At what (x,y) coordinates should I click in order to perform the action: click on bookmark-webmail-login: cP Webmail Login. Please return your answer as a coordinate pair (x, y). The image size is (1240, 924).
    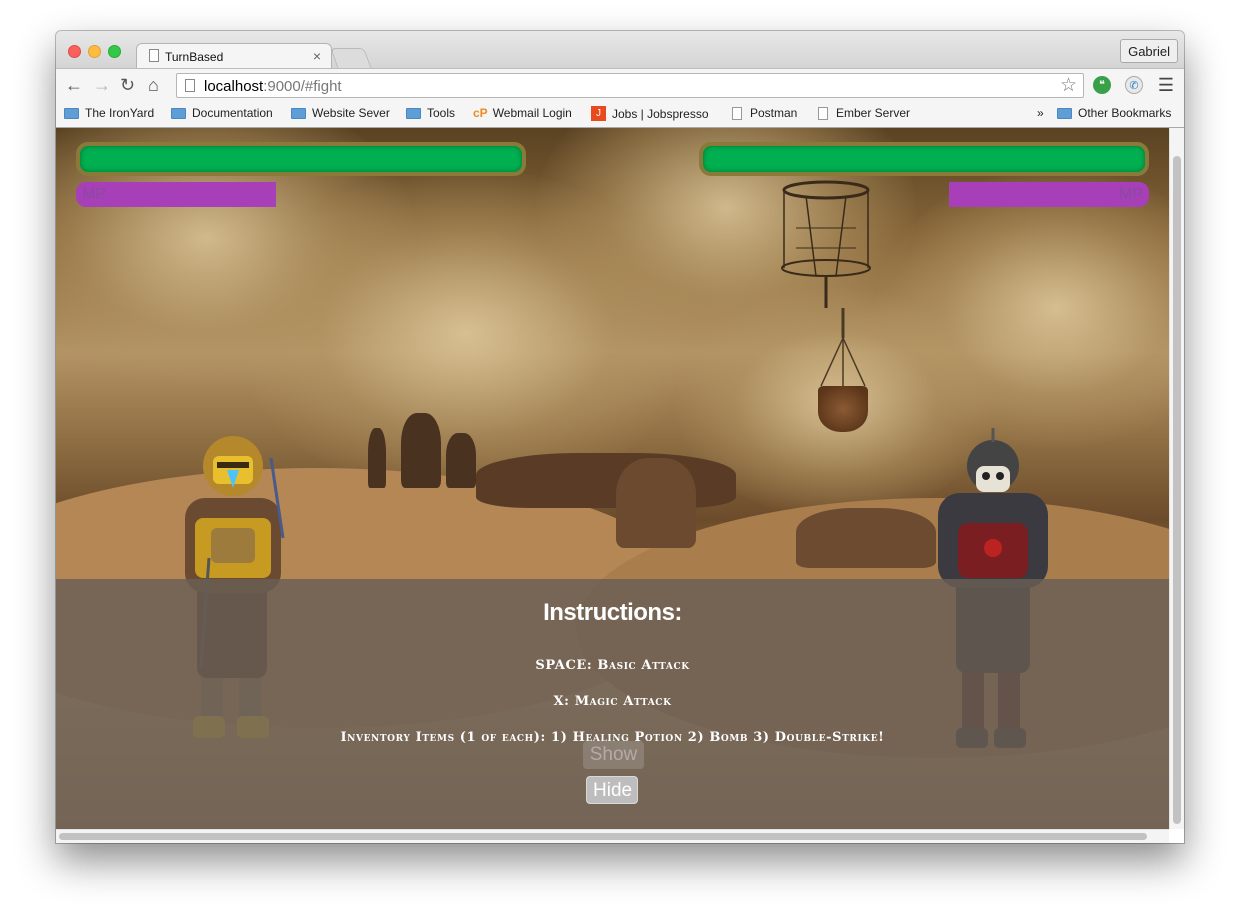
    Looking at the image, I should click on (522, 113).